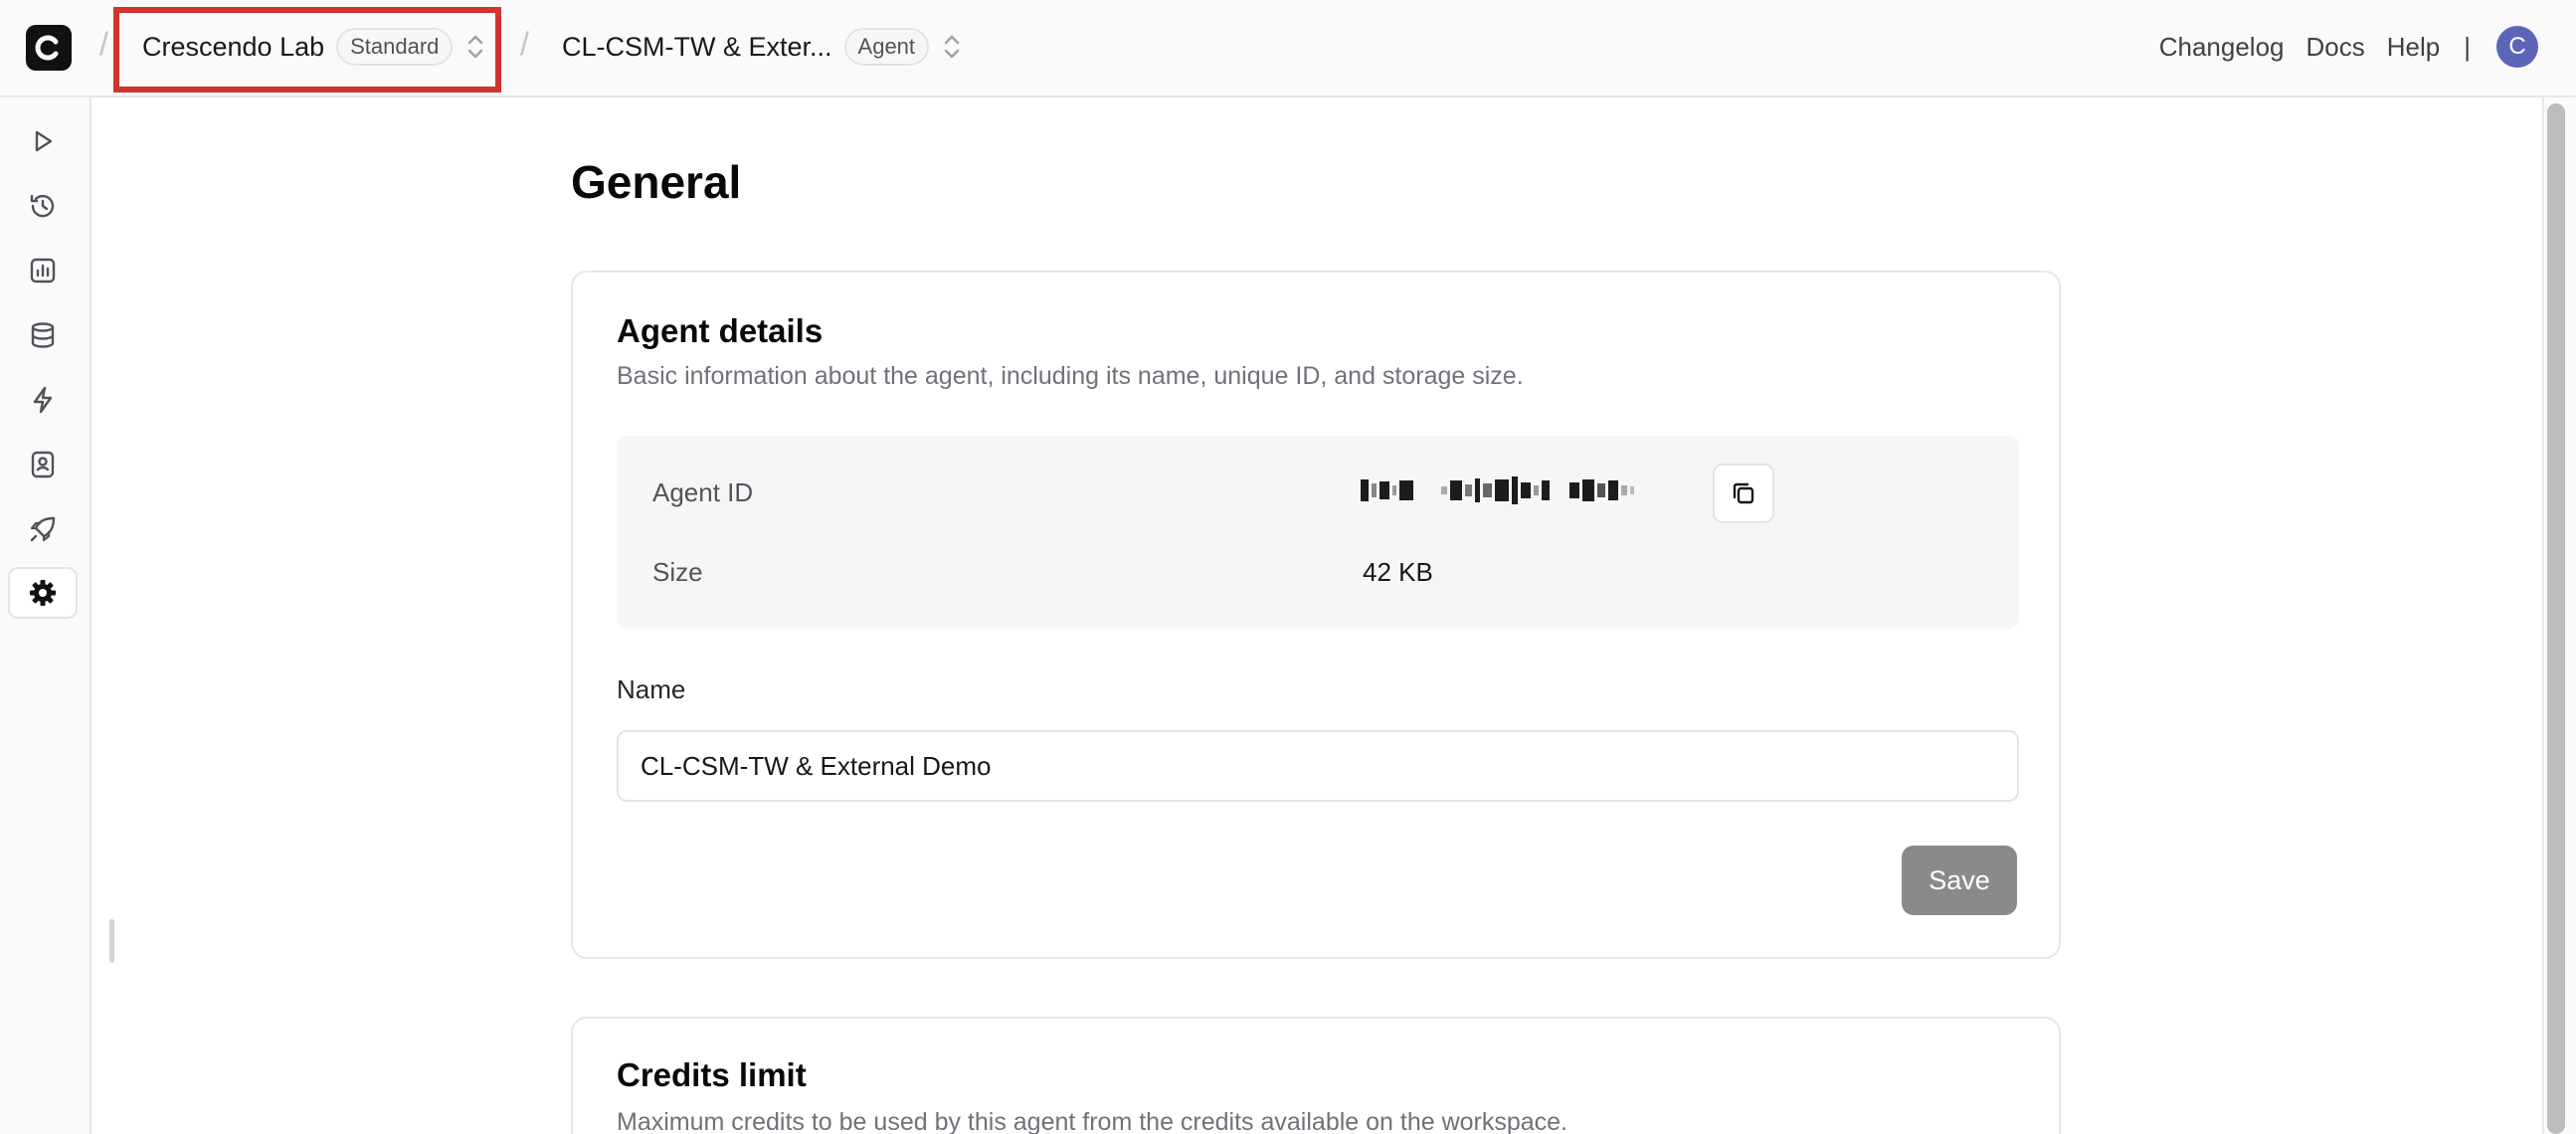  I want to click on sidebar-item-analytics, so click(43, 271).